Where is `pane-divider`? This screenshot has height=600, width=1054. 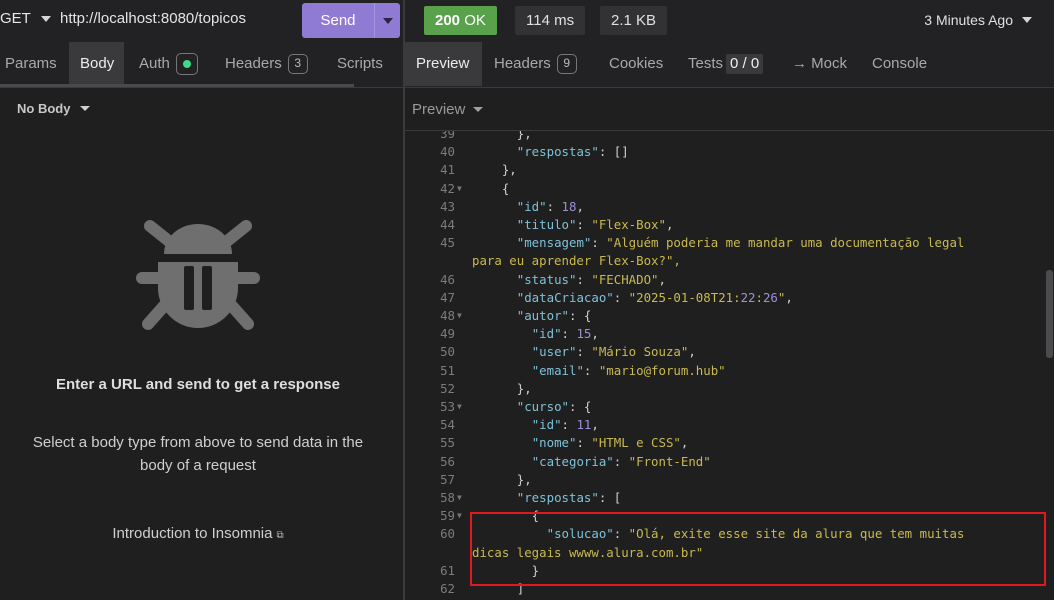
pane-divider is located at coordinates (404, 300).